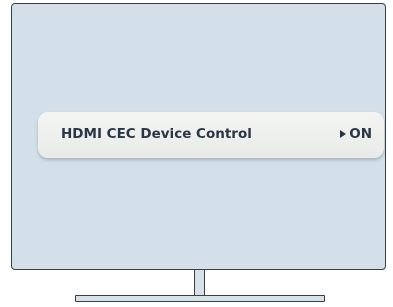  I want to click on right-arrow-icon, so click(343, 134).